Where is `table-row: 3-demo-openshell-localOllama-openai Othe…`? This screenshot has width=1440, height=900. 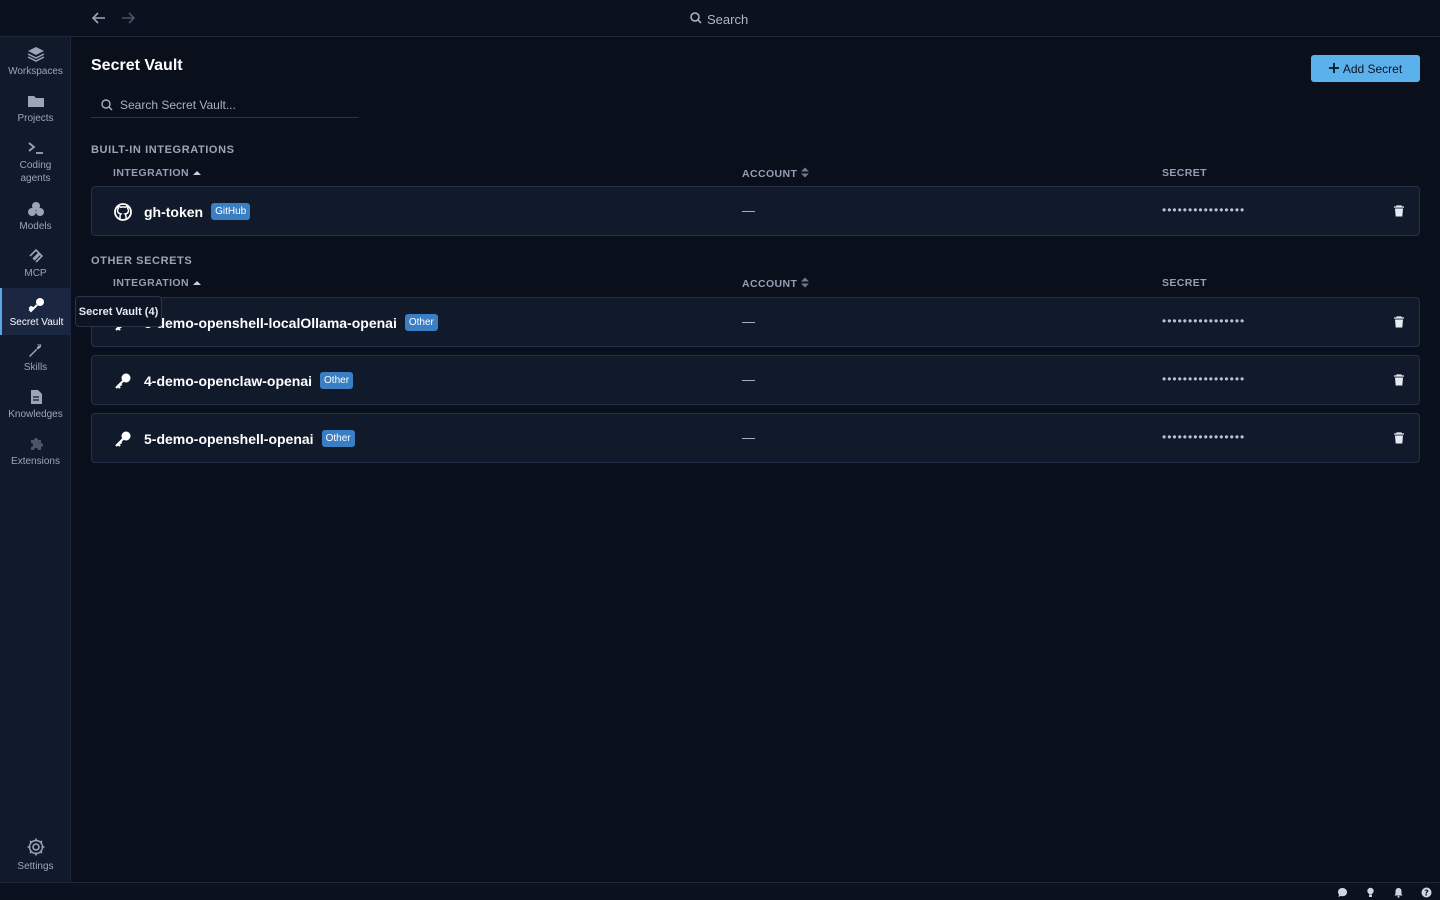 table-row: 3-demo-openshell-localOllama-openai Othe… is located at coordinates (755, 322).